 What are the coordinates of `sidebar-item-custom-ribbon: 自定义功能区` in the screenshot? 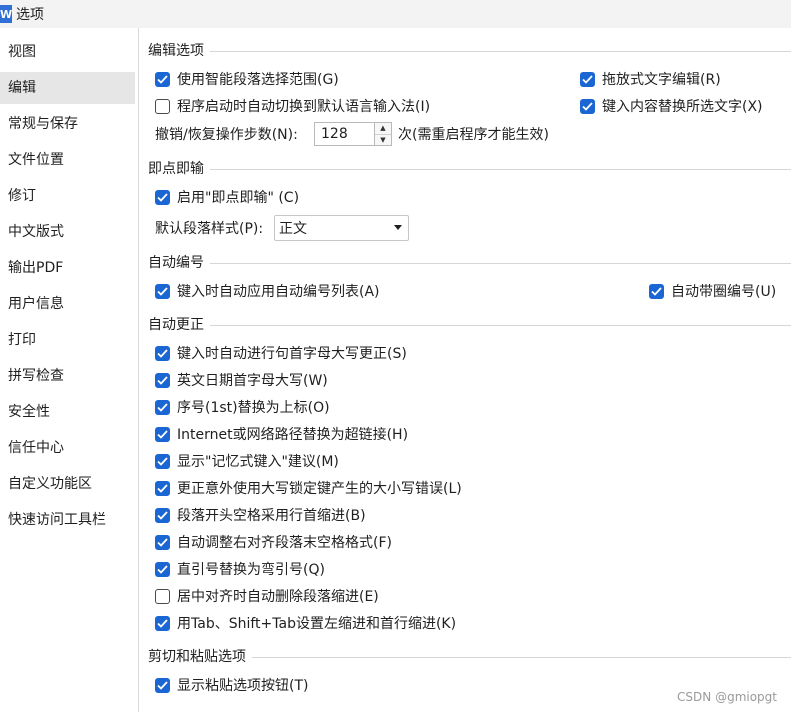 It's located at (67, 484).